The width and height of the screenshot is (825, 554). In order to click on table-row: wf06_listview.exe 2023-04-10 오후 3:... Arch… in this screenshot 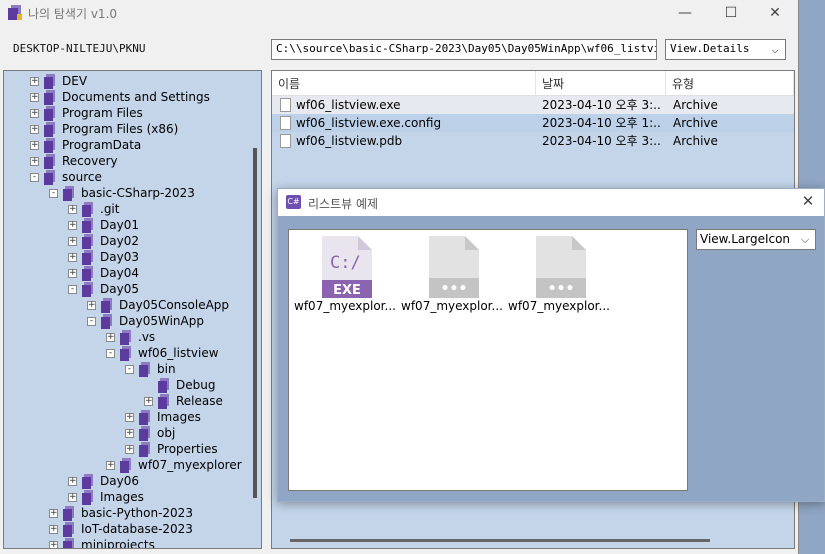, I will do `click(533, 105)`.